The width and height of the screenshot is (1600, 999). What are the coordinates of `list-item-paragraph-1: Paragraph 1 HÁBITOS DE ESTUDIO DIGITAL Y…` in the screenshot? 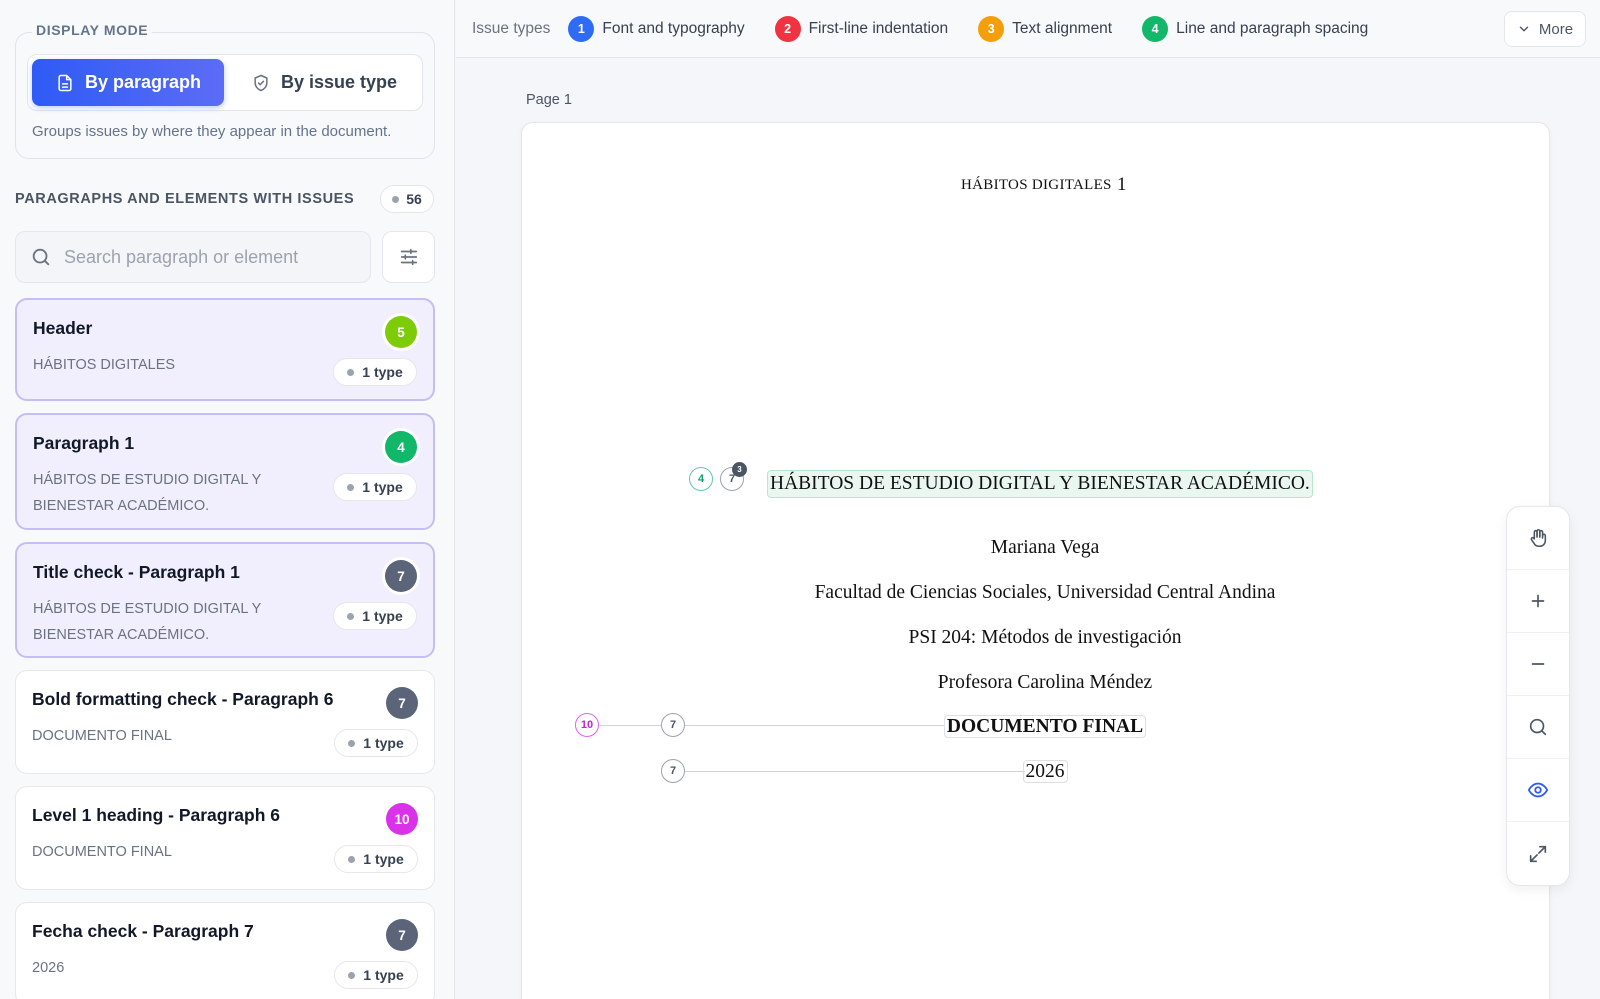 It's located at (225, 471).